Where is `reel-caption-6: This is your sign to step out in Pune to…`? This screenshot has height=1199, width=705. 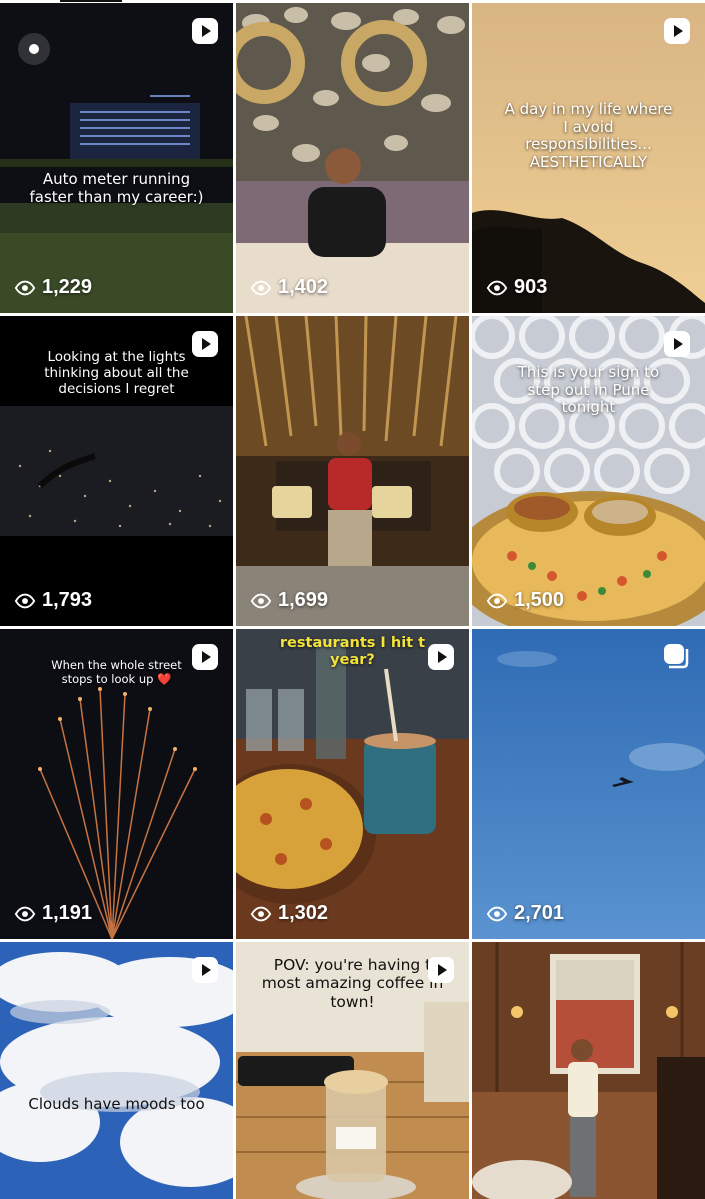
reel-caption-6: This is your sign to step out in Pune to… is located at coordinates (588, 390).